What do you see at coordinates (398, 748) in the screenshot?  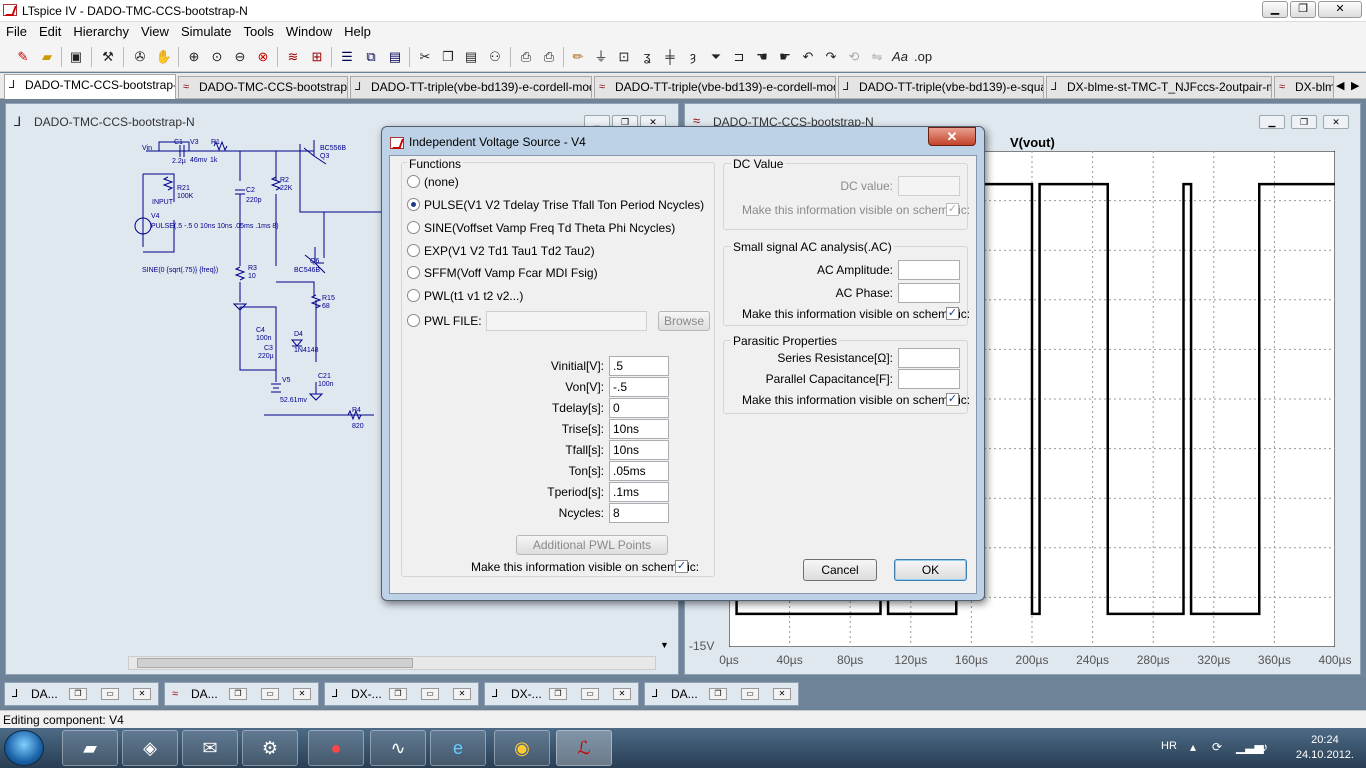 I see `scope-taskbar-icon: ∿` at bounding box center [398, 748].